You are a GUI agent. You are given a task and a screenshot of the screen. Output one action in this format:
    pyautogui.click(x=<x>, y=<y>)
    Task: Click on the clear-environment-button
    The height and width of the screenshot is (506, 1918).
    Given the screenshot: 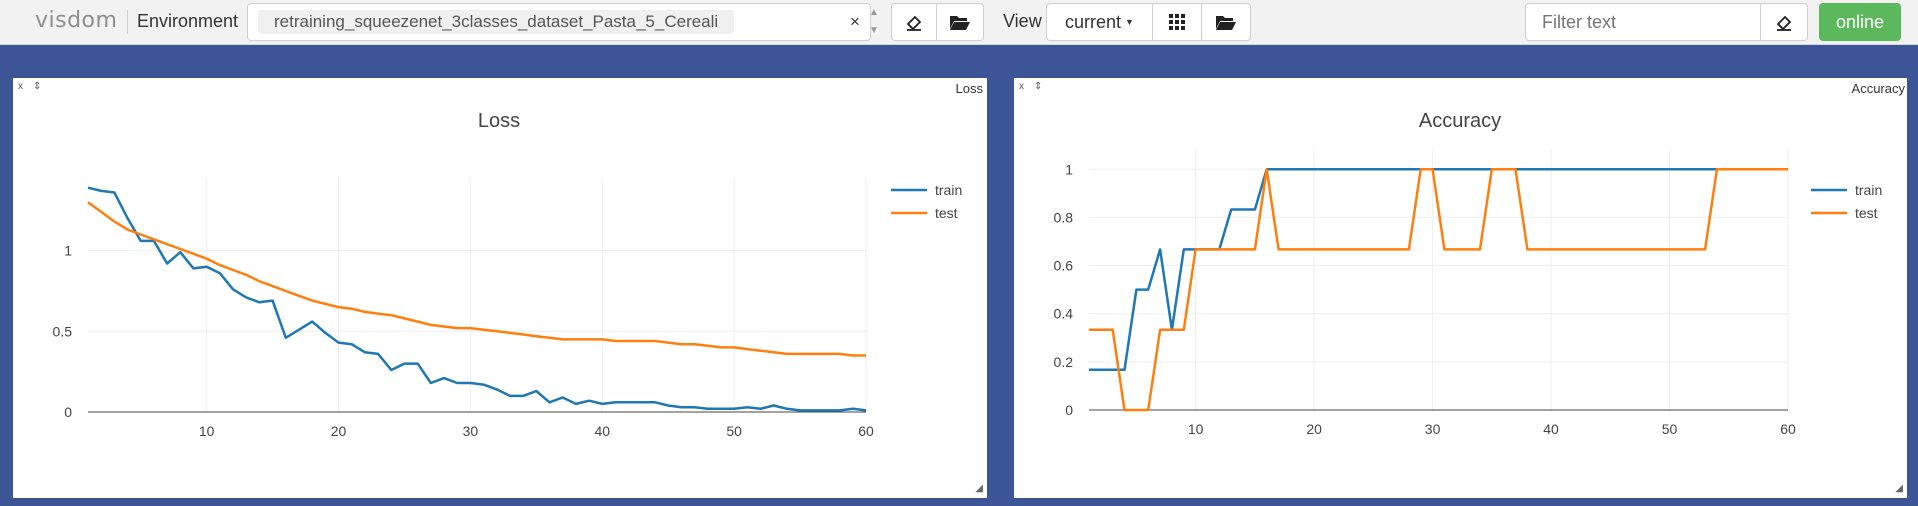 What is the action you would take?
    pyautogui.click(x=914, y=22)
    